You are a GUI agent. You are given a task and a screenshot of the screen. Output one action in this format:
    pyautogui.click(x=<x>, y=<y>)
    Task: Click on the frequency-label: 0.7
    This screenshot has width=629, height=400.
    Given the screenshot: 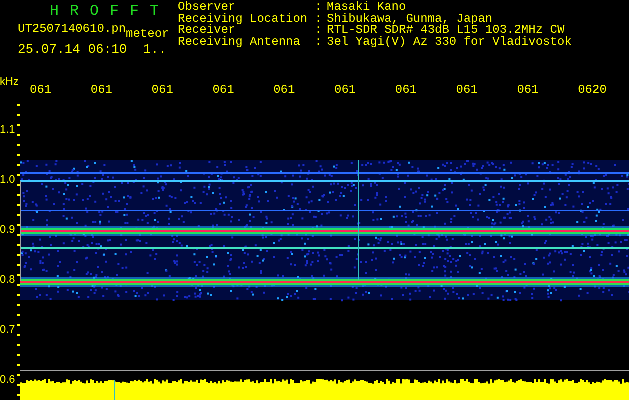 What is the action you would take?
    pyautogui.click(x=8, y=330)
    